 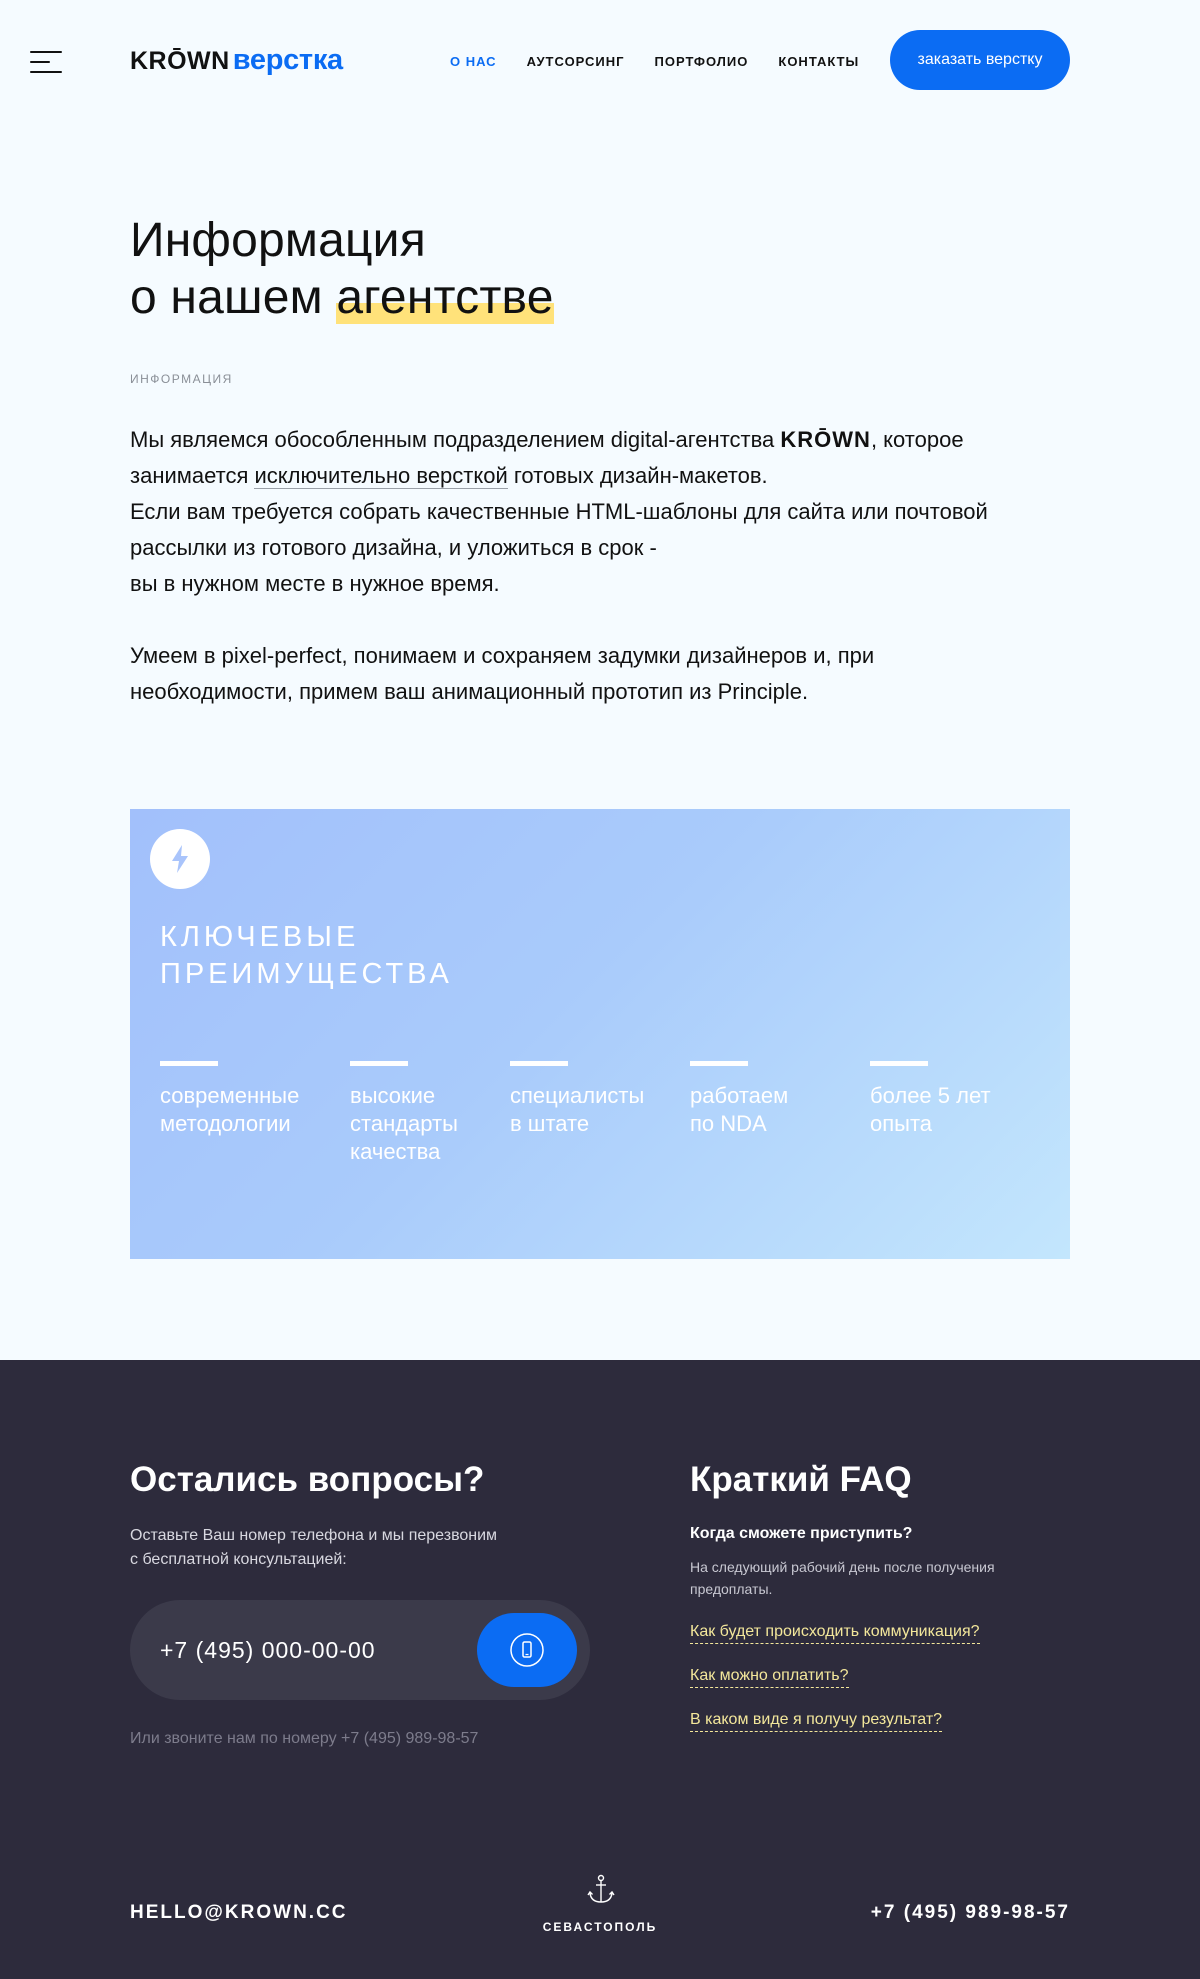 What do you see at coordinates (473, 61) in the screenshot?
I see `nav-item-about: О НАС` at bounding box center [473, 61].